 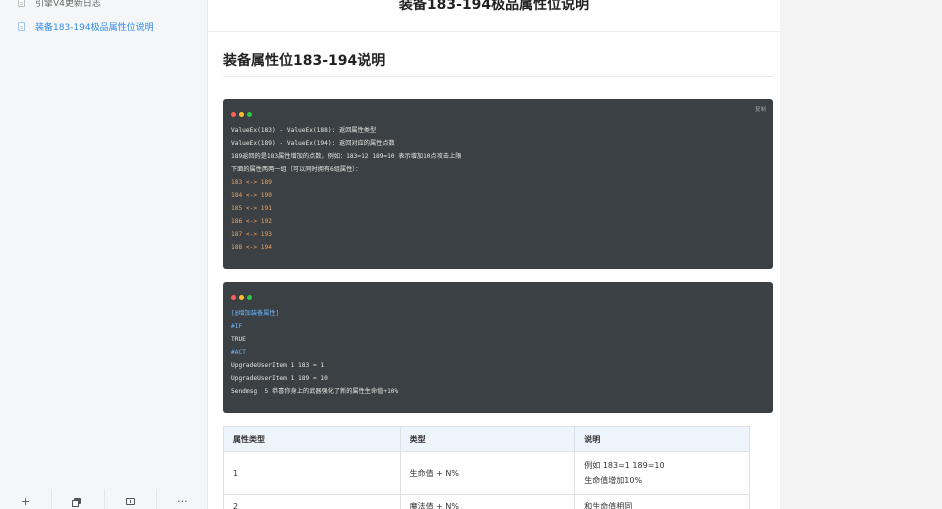 What do you see at coordinates (251, 195) in the screenshot?
I see `code-line: 184 <-> 190` at bounding box center [251, 195].